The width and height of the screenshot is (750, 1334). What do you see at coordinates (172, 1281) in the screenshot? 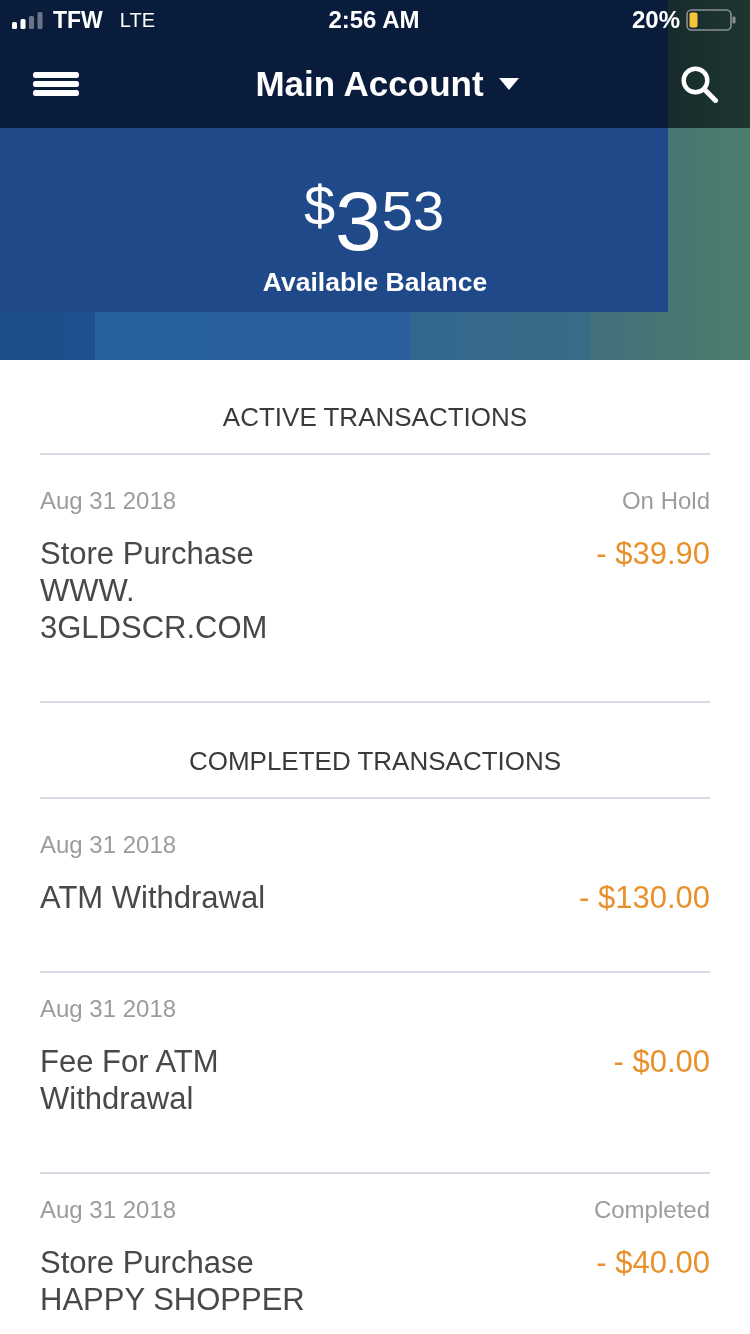
I see `transaction-description: Store Purchase HAPPY SHOPPER` at bounding box center [172, 1281].